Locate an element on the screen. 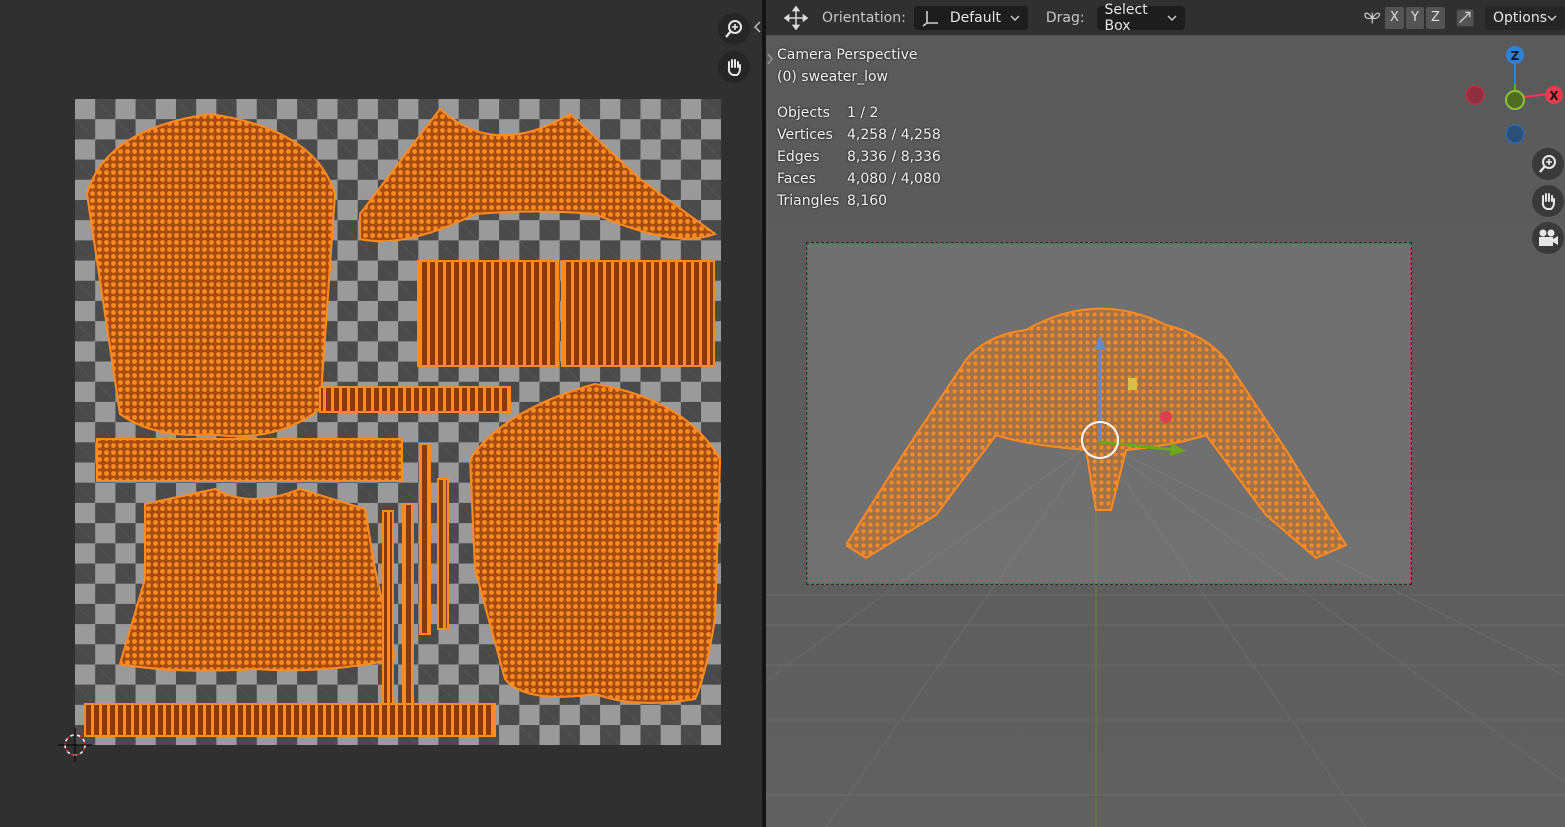 This screenshot has width=1565, height=827. object-origin-gizmo is located at coordinates (1131, 400).